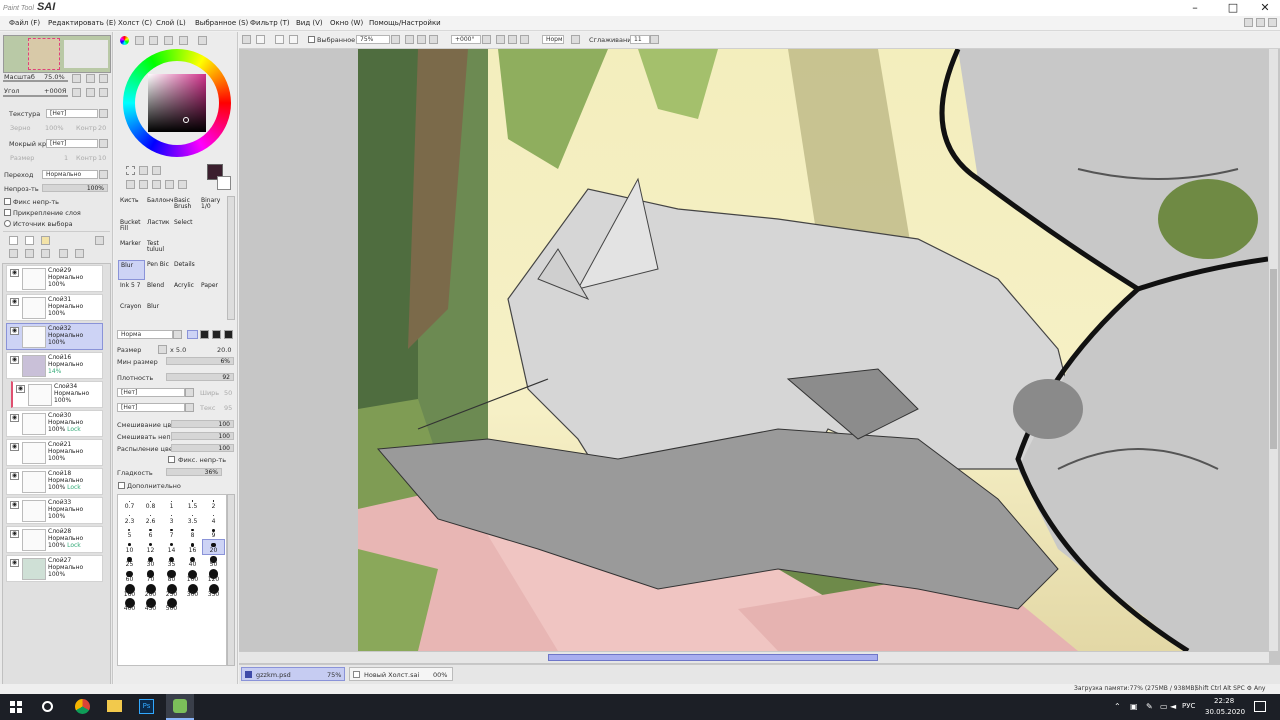  Describe the element at coordinates (129, 561) in the screenshot. I see `brush-size-cell: 25` at that location.